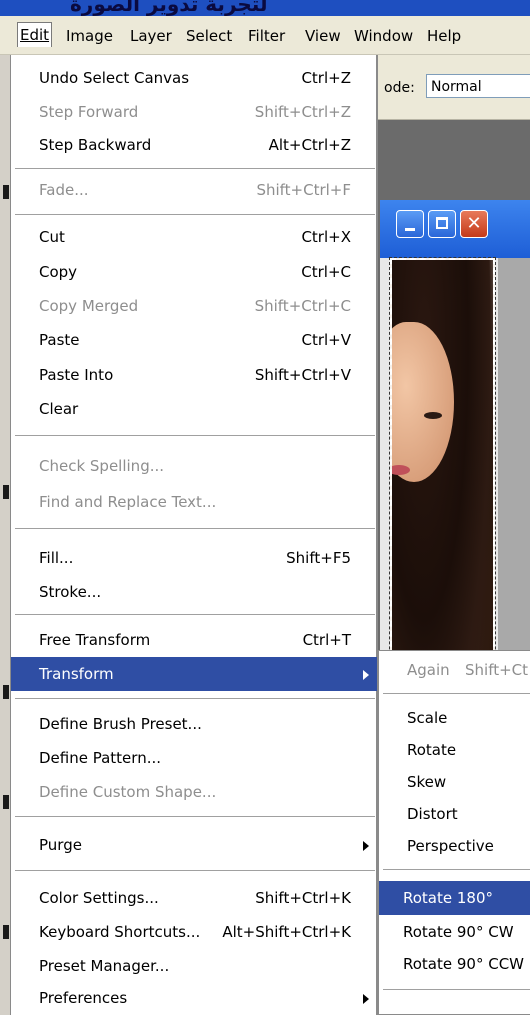 The height and width of the screenshot is (1015, 530). What do you see at coordinates (432, 814) in the screenshot?
I see `submenu-item-label: Distort` at bounding box center [432, 814].